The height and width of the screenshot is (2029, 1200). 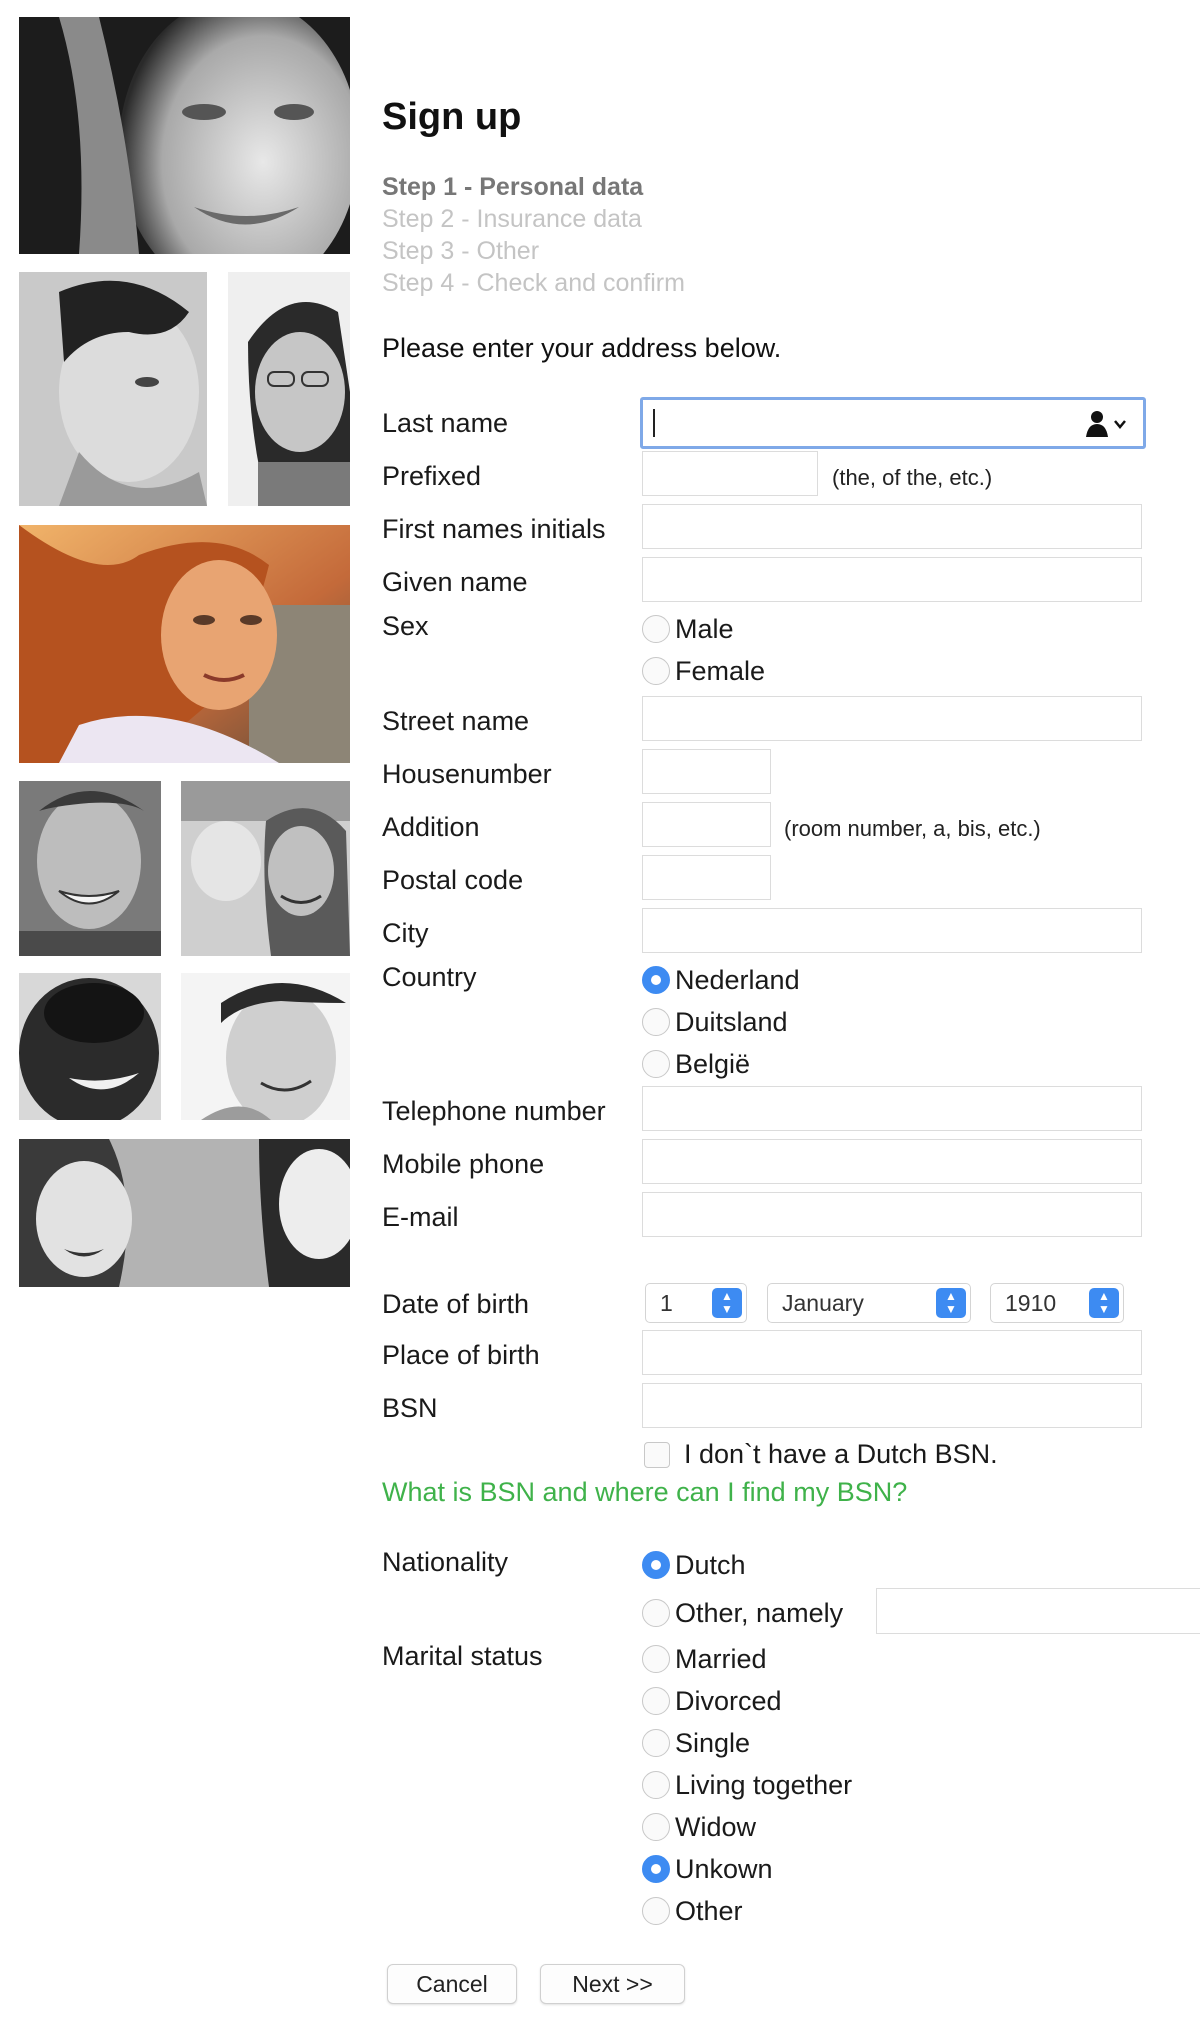 I want to click on postal-code-label: Postal code, so click(x=453, y=880).